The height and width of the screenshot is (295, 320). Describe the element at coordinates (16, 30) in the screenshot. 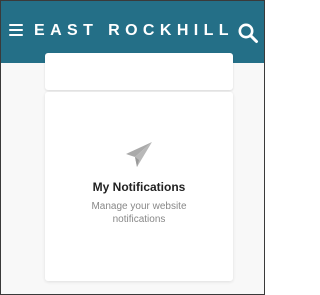

I see `menu-icon` at that location.